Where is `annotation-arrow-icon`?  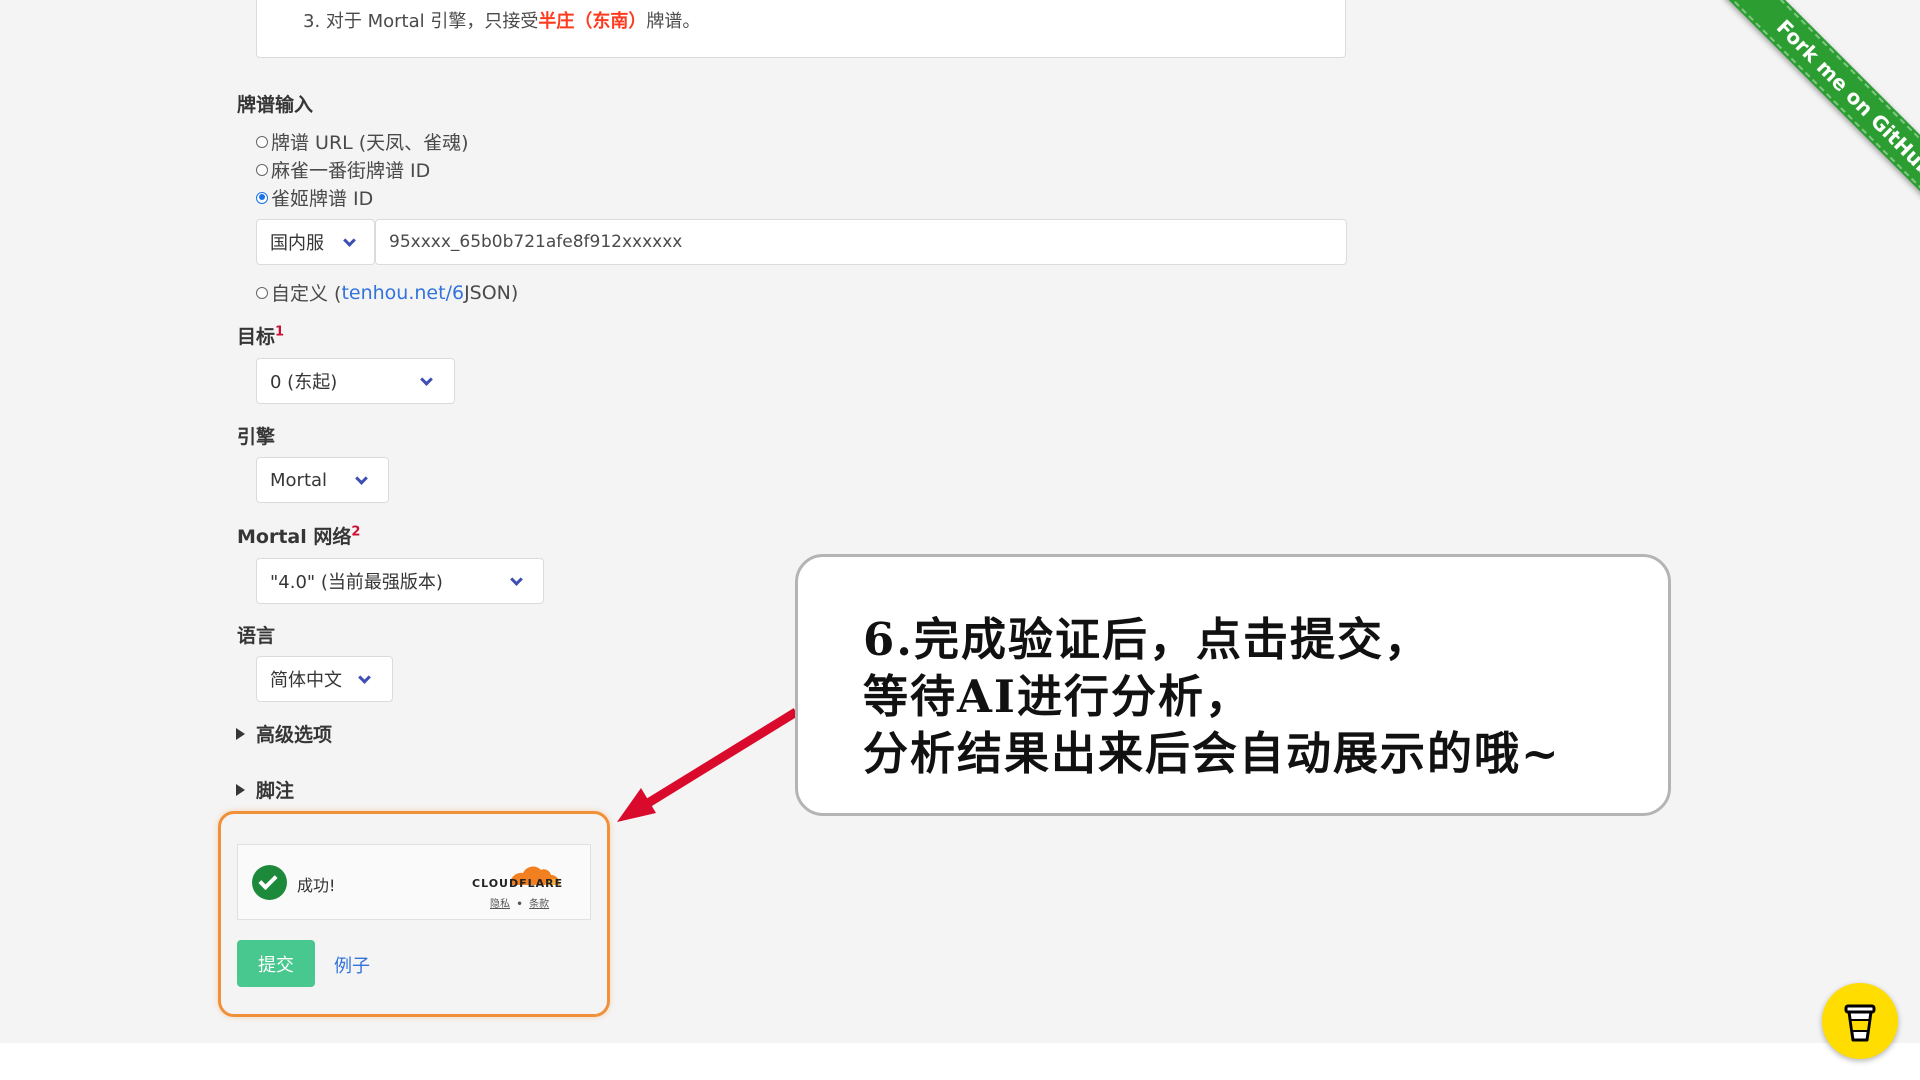
annotation-arrow-icon is located at coordinates (708, 765).